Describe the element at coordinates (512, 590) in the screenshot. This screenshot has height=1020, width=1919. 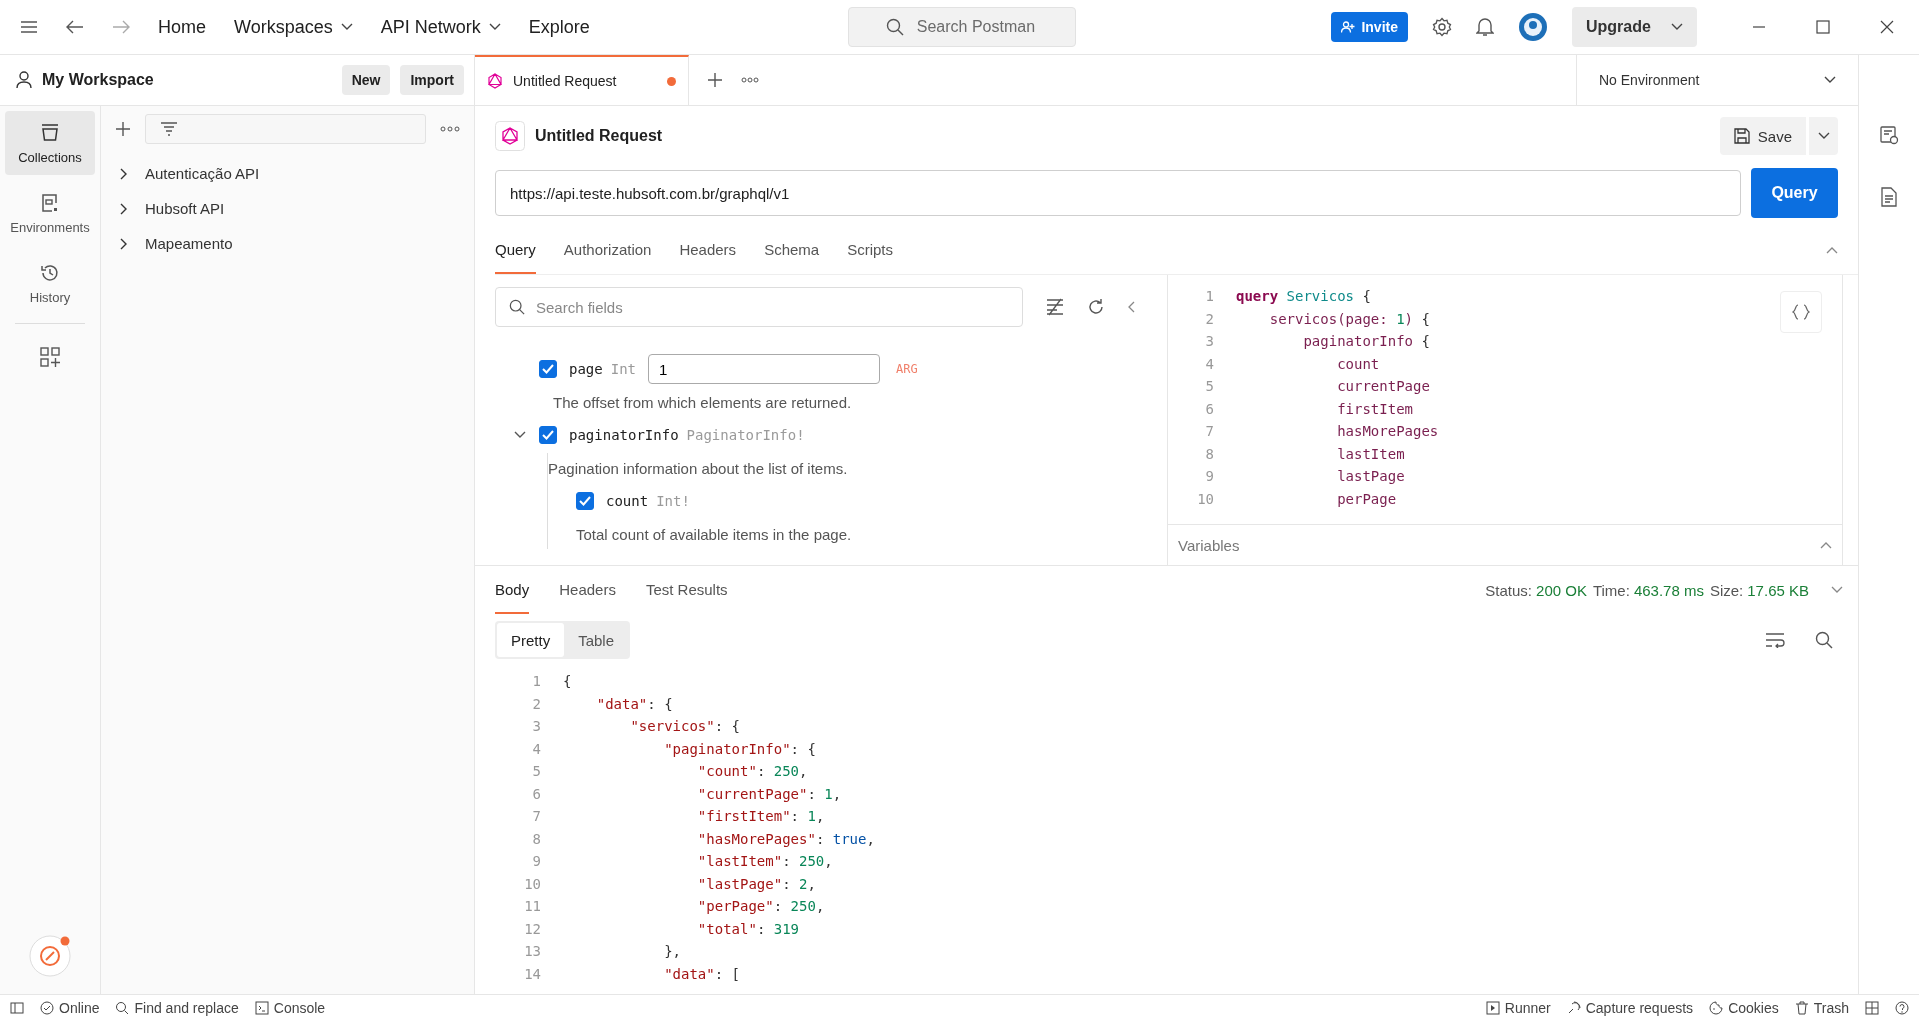
I see `response-tab: Body` at that location.